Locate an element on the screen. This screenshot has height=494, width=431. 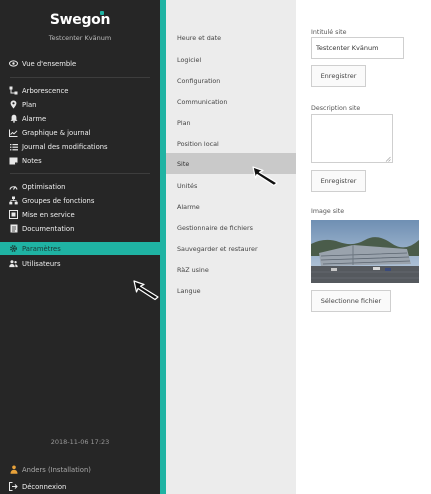
submenu-item-software: Logiciel is located at coordinates (231, 59).